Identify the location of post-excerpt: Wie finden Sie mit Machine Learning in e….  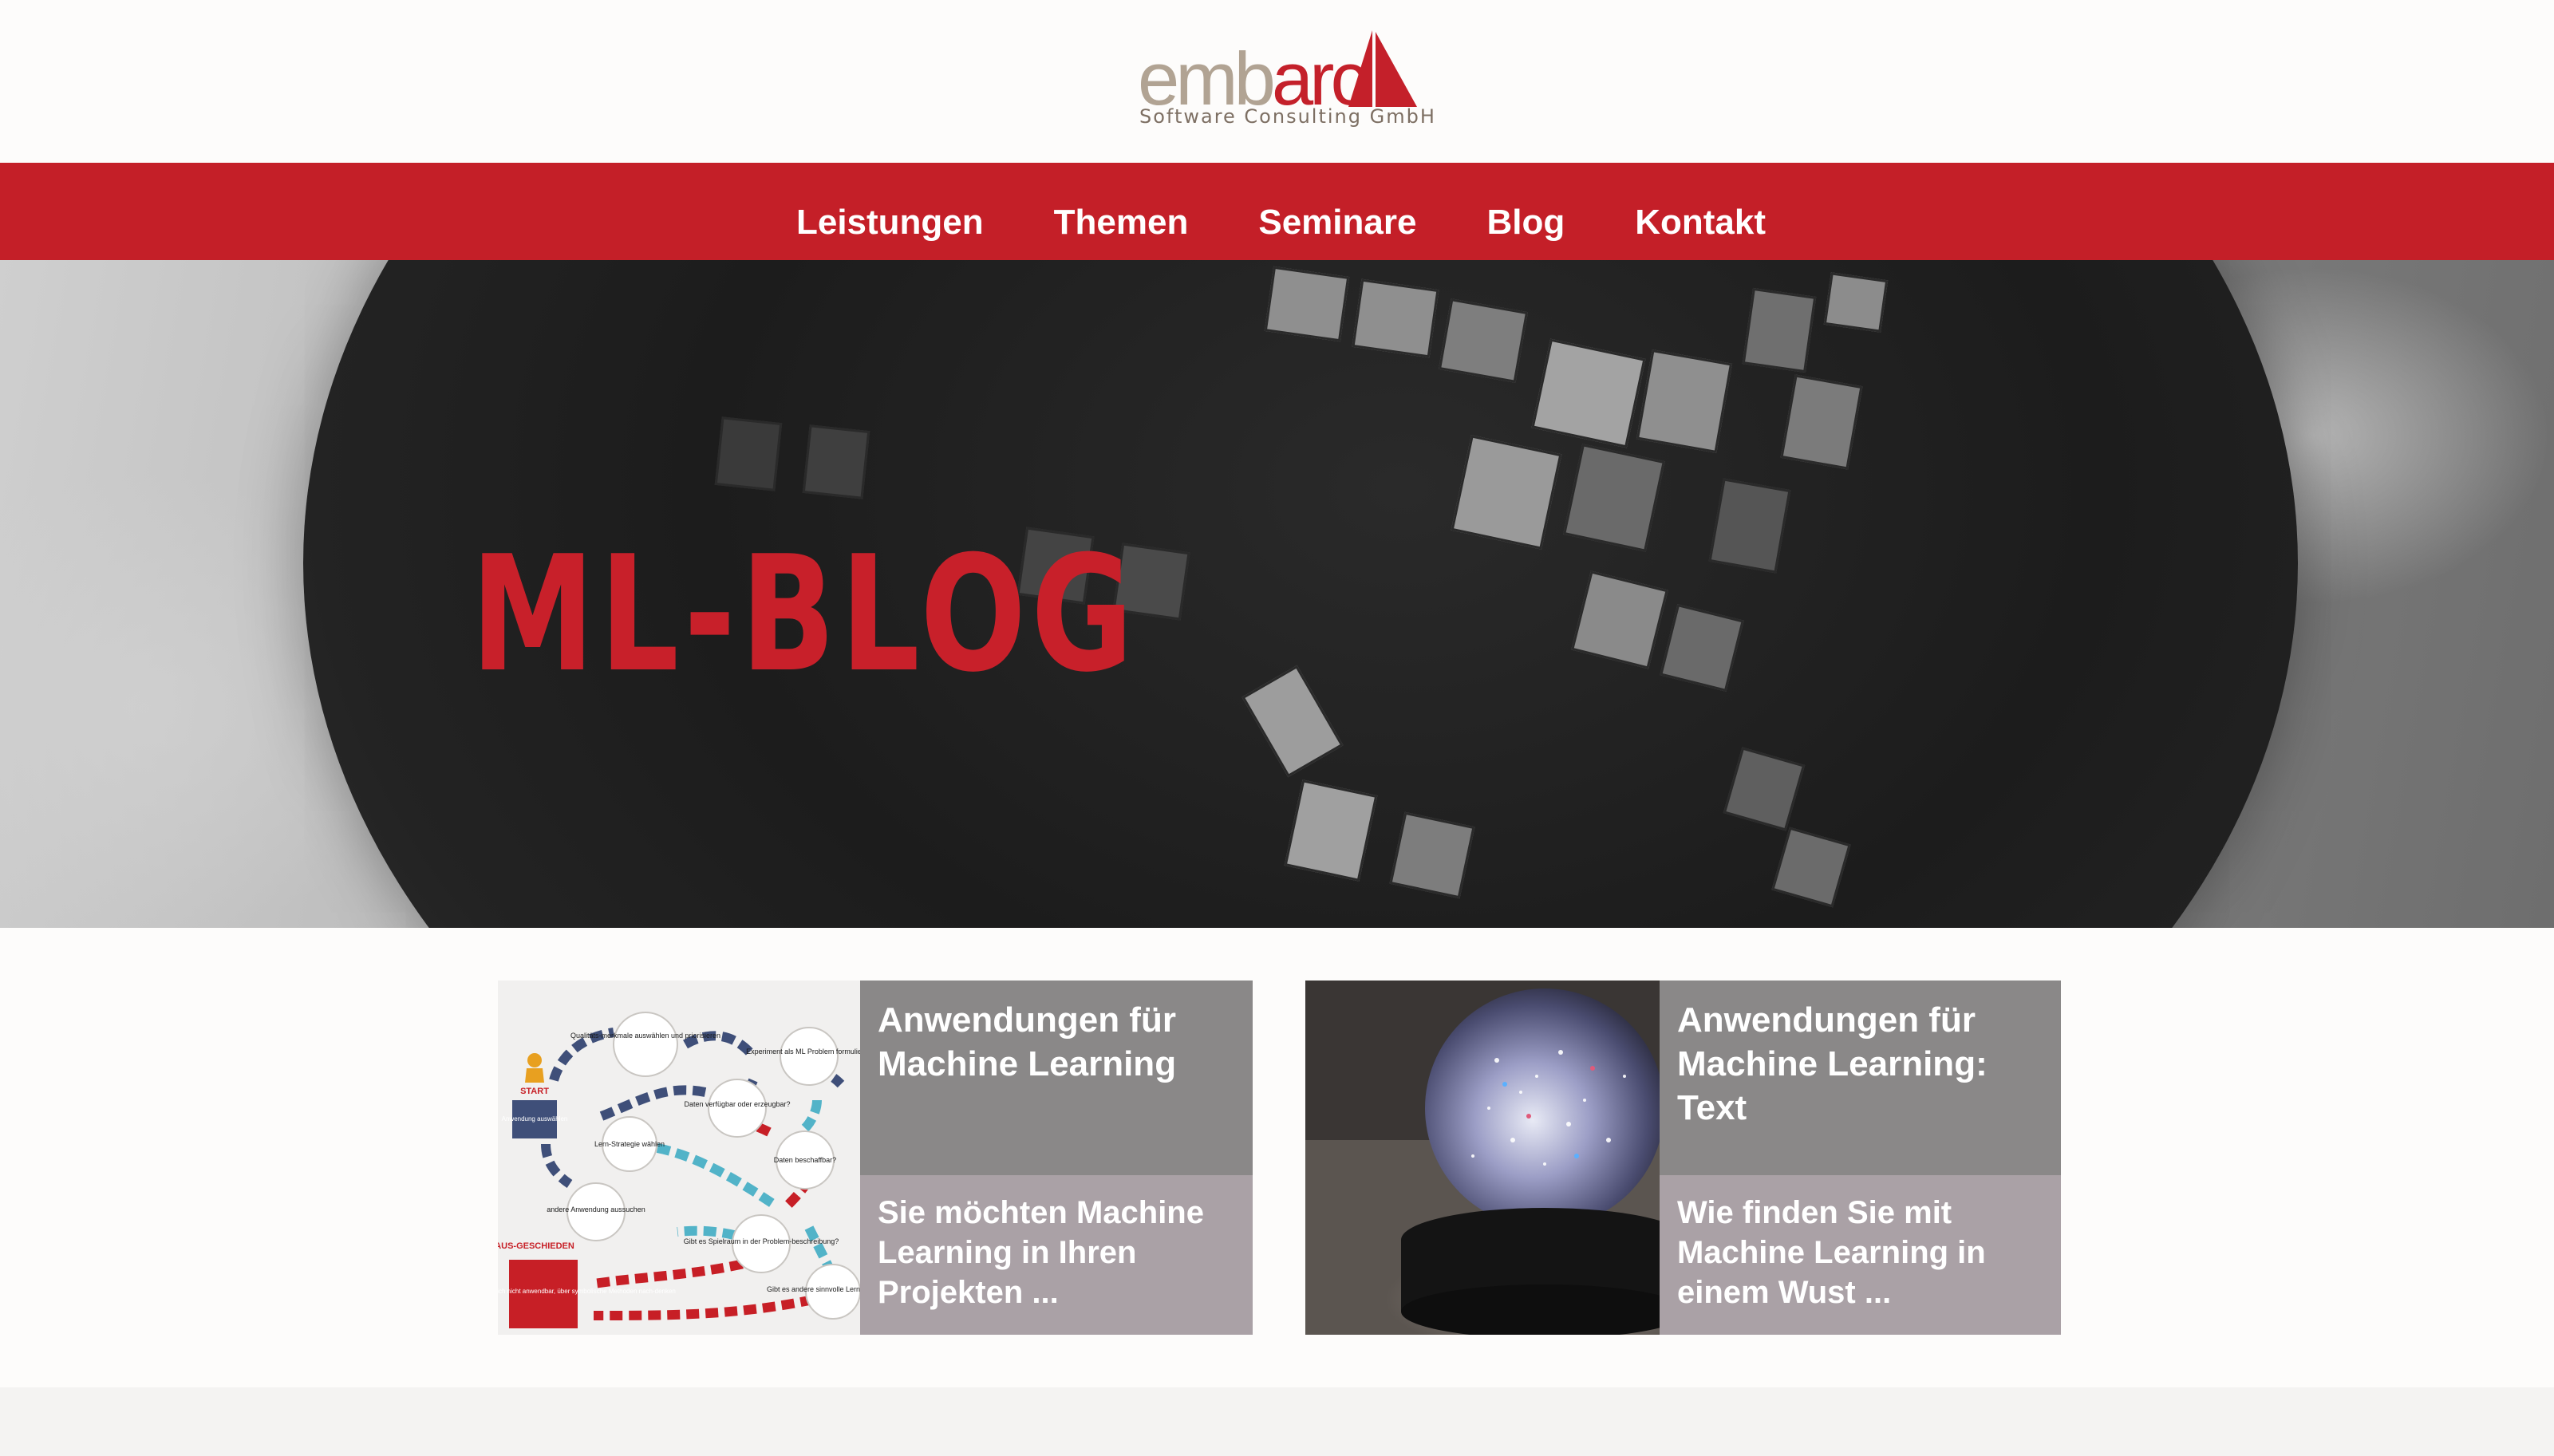
(1831, 1252).